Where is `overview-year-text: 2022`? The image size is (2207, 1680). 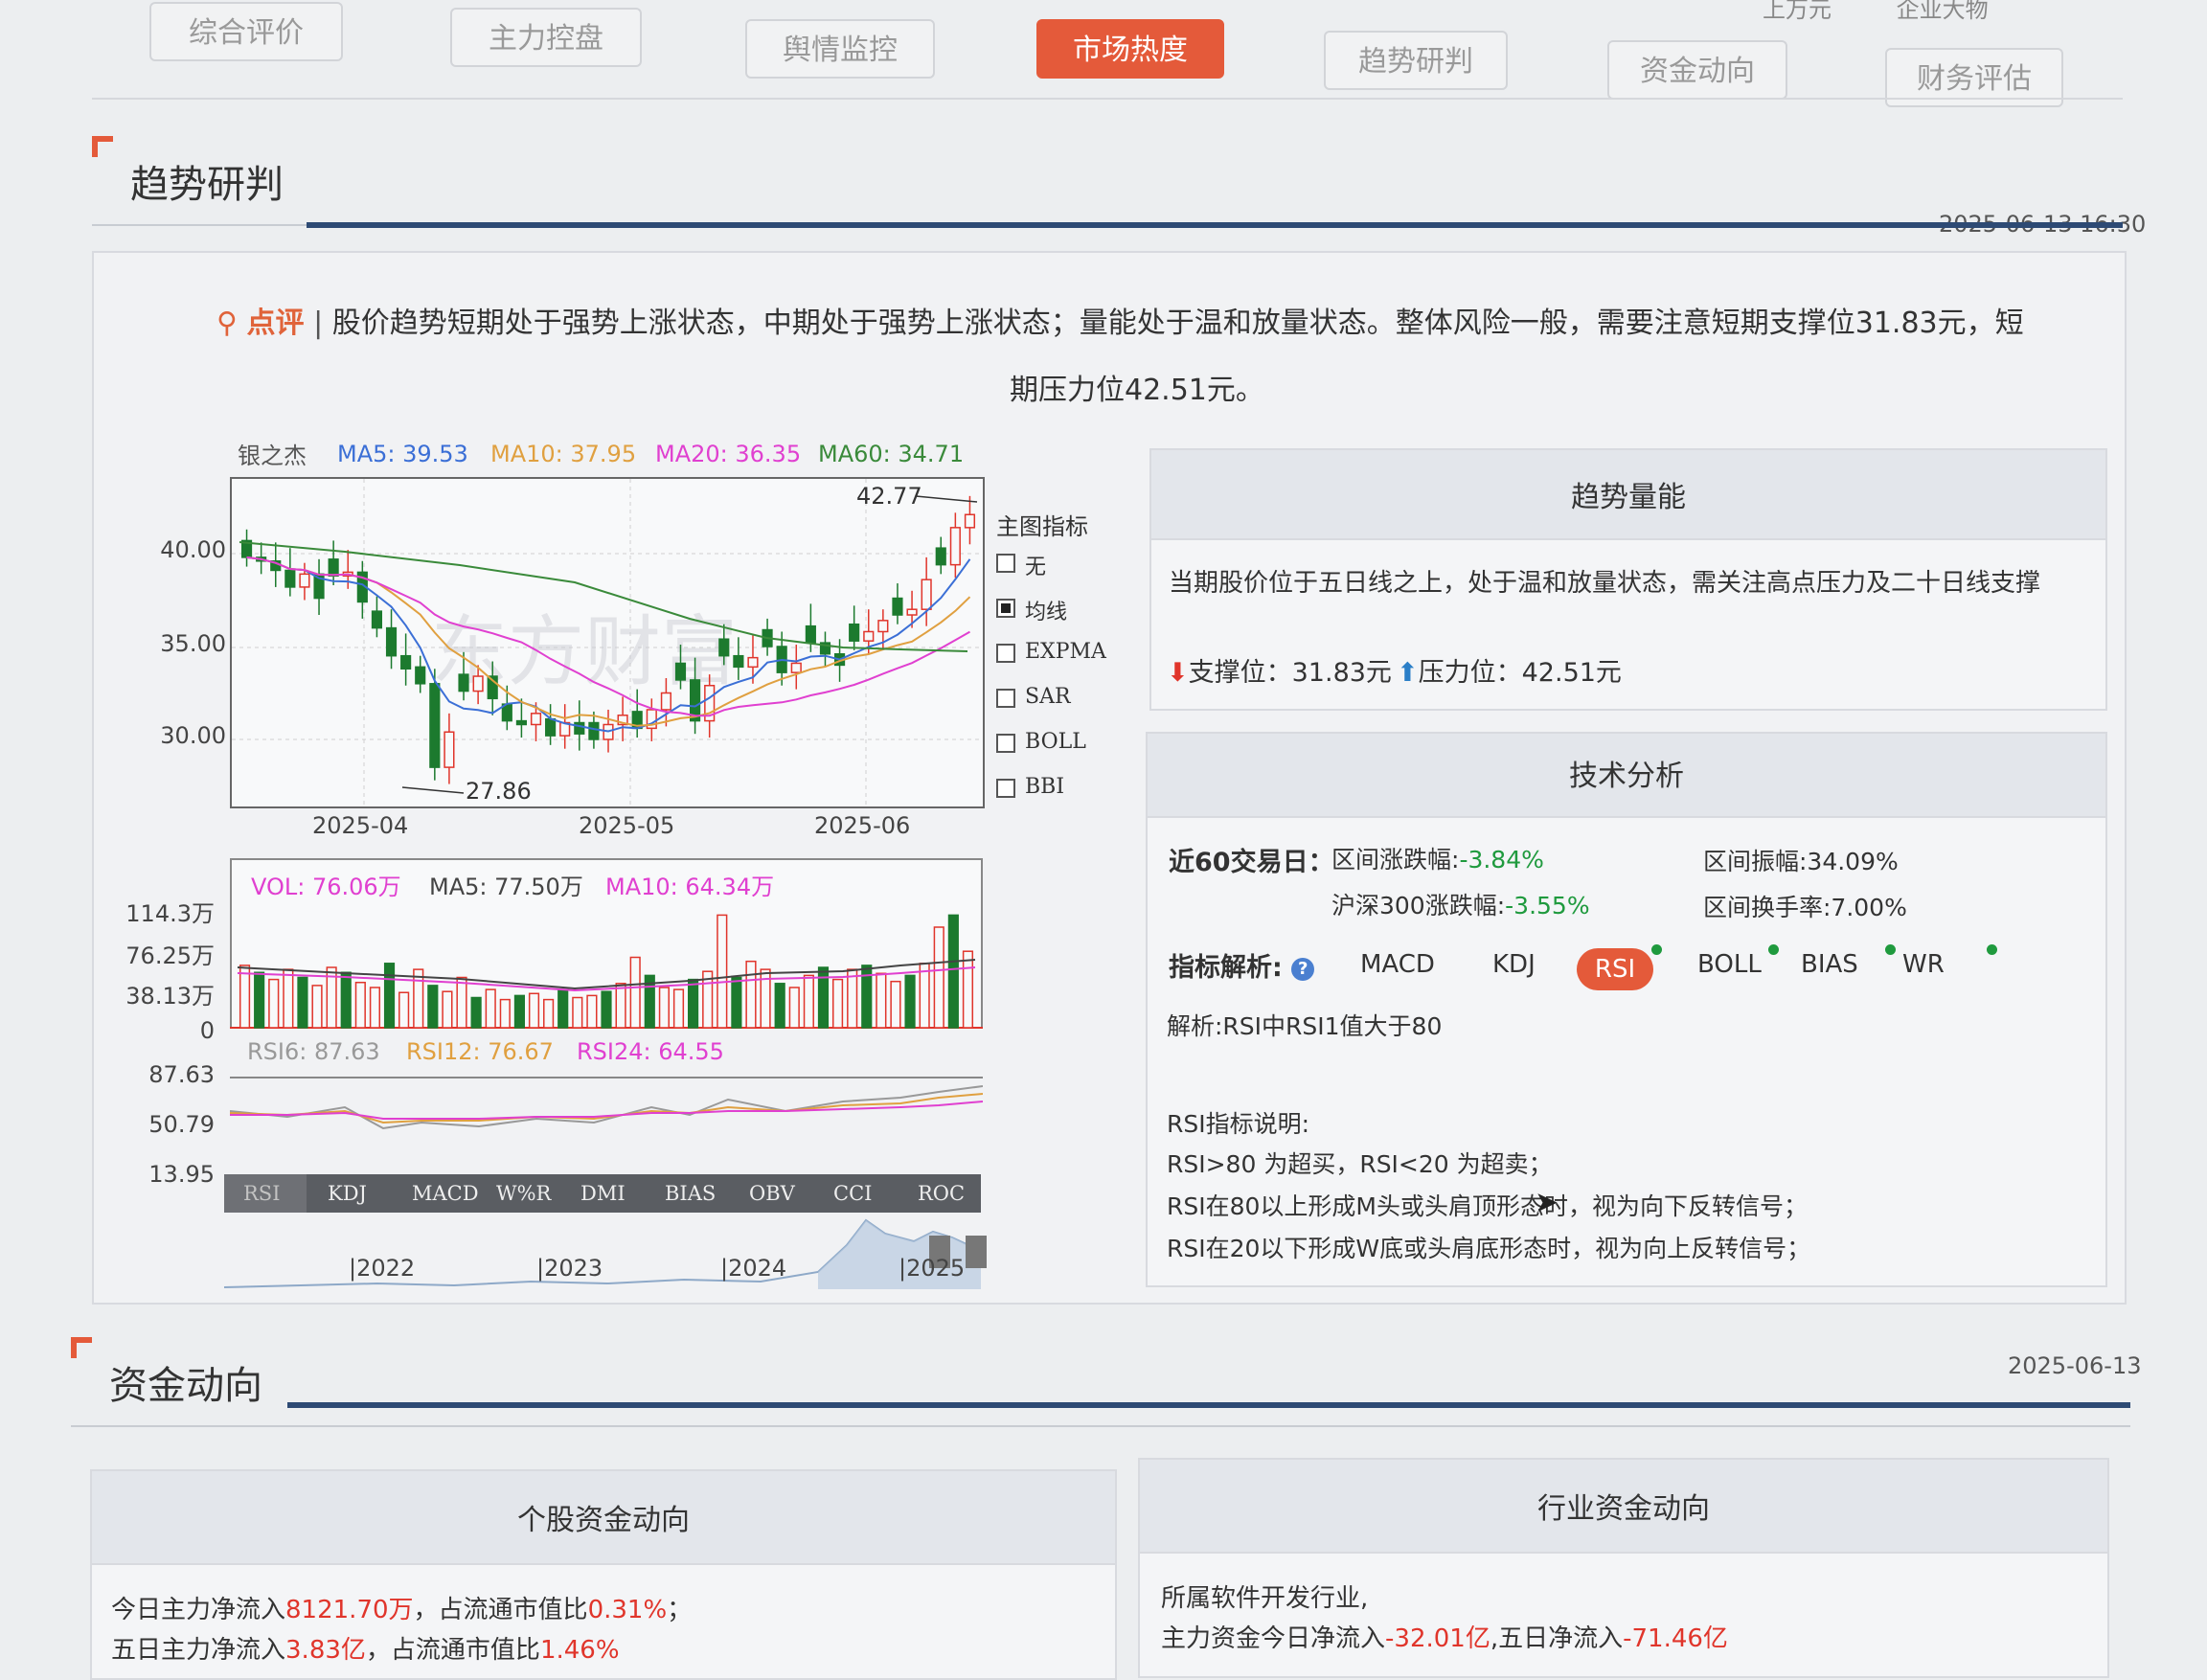
overview-year-text: 2022 is located at coordinates (386, 1268).